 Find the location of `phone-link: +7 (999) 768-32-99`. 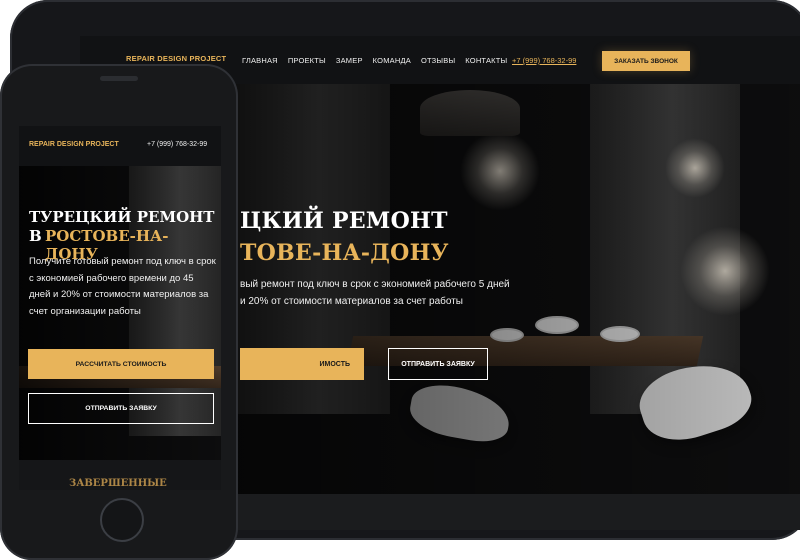

phone-link: +7 (999) 768-32-99 is located at coordinates (544, 60).